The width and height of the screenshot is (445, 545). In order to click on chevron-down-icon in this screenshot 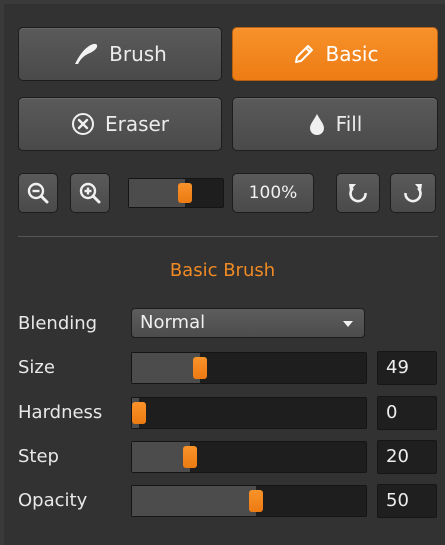, I will do `click(348, 324)`.